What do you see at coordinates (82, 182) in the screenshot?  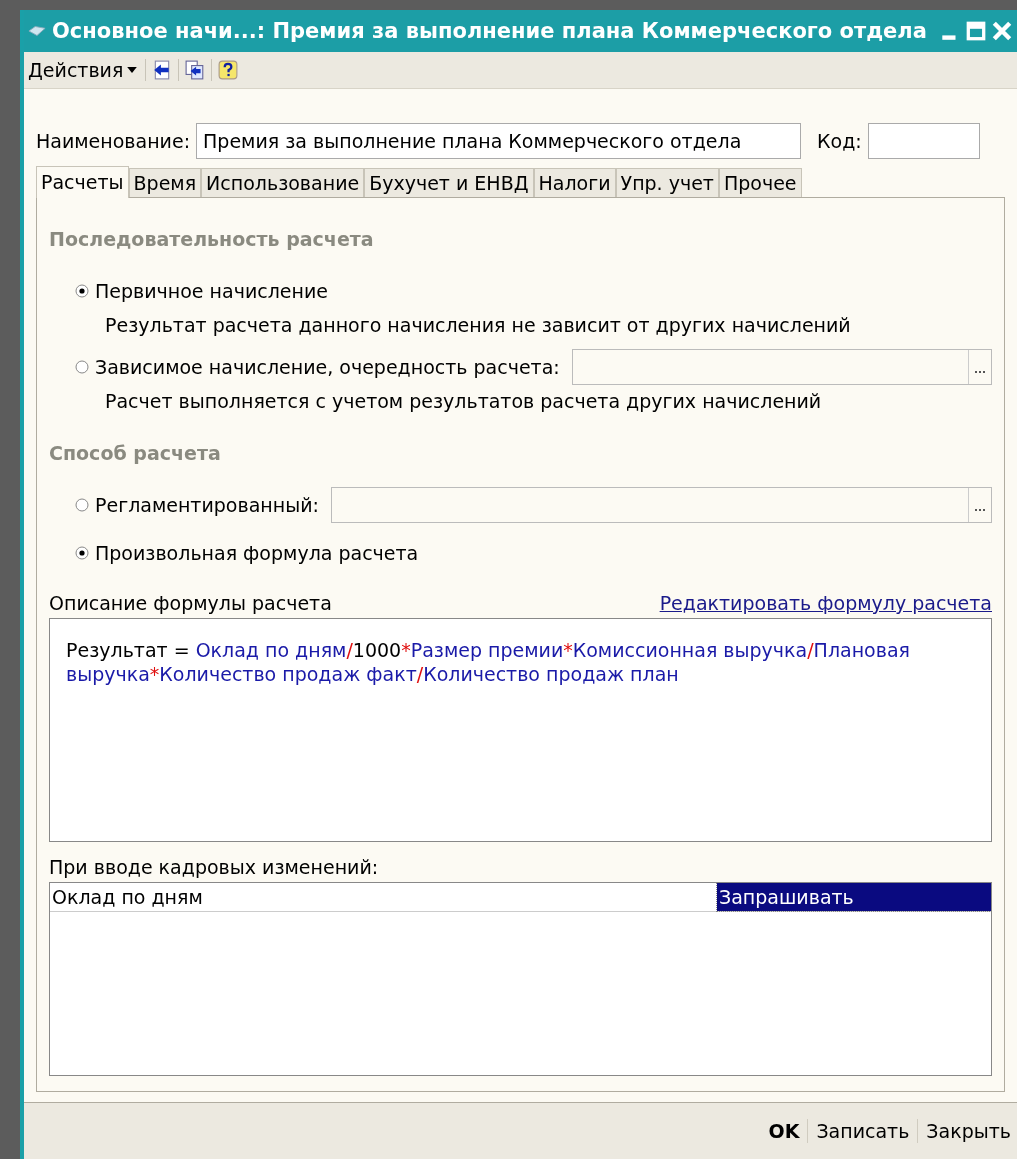 I see `tab: Расчеты` at bounding box center [82, 182].